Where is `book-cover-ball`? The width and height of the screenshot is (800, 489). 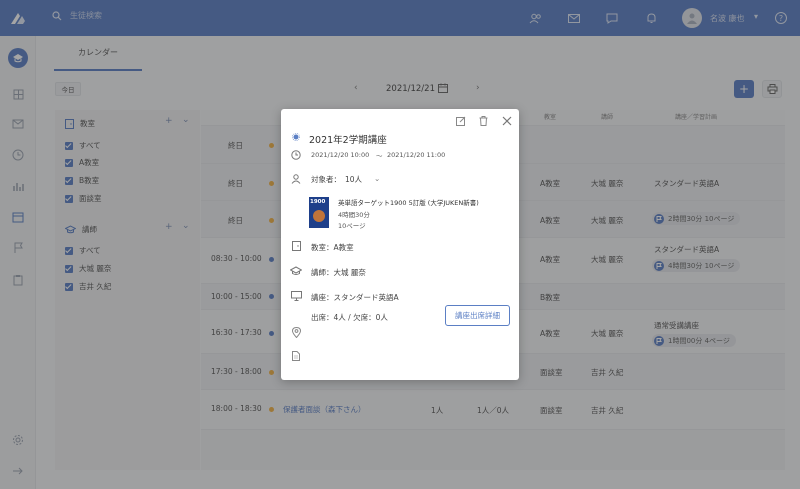
book-cover-ball is located at coordinates (319, 216).